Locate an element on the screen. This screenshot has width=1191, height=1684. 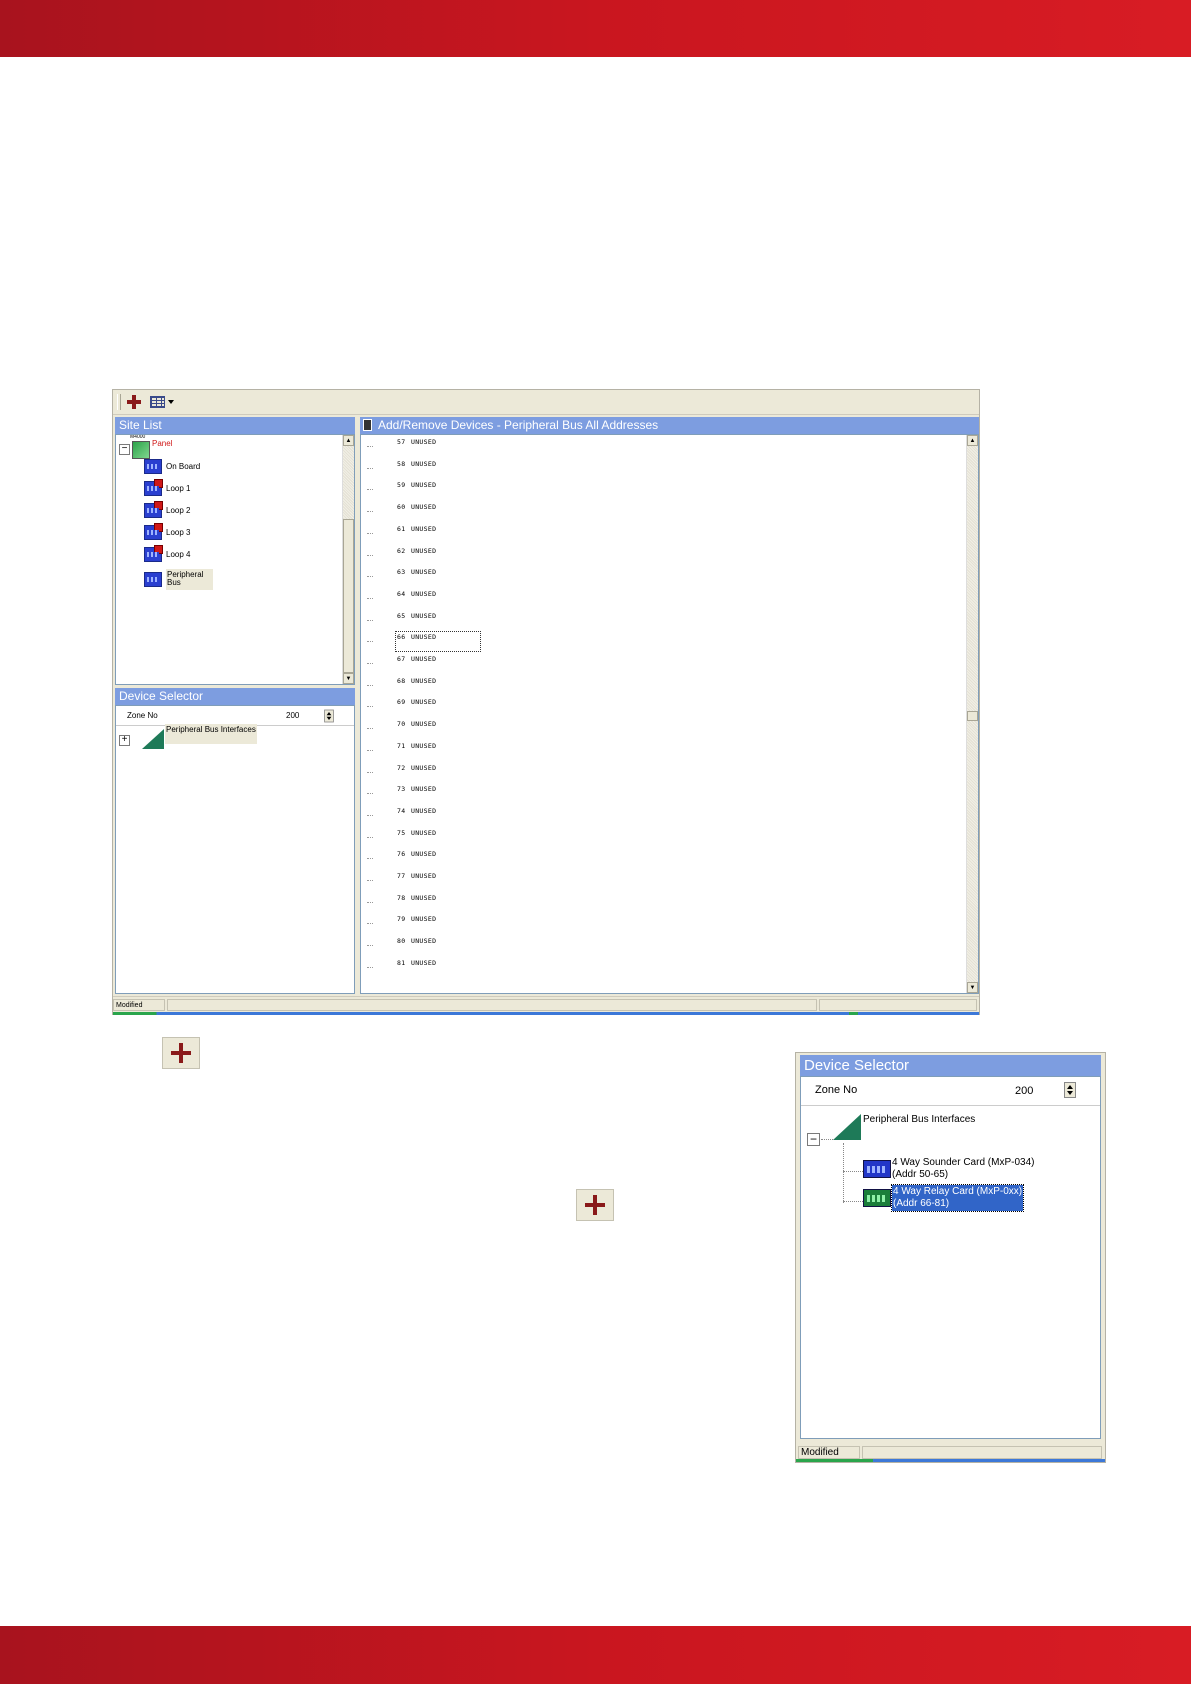
add-device-button is located at coordinates (134, 402).